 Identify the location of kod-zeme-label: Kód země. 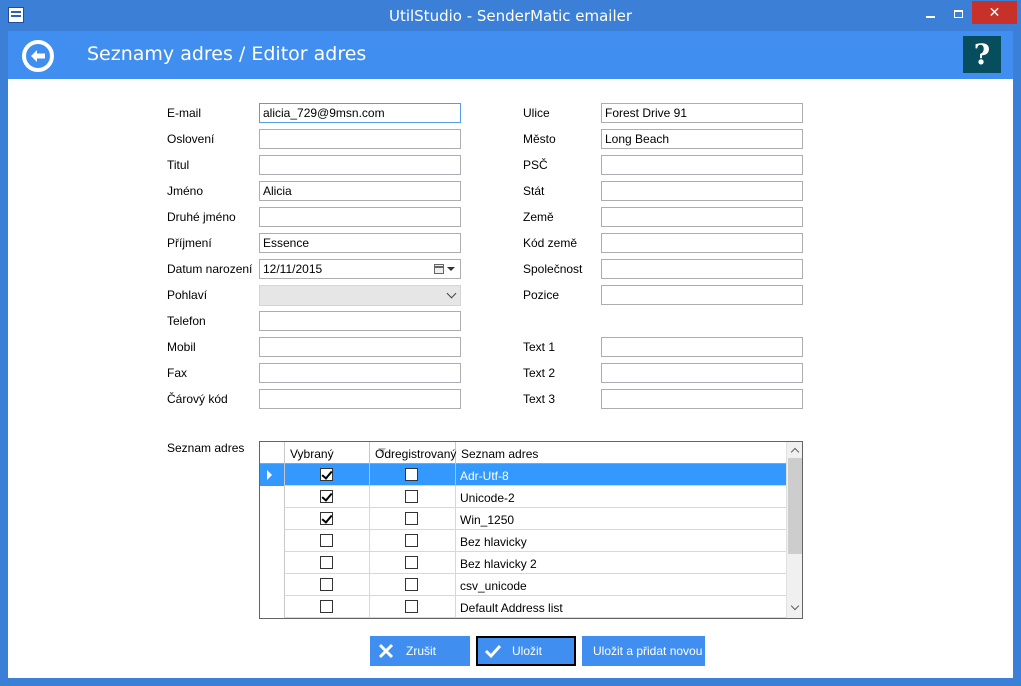
(550, 243).